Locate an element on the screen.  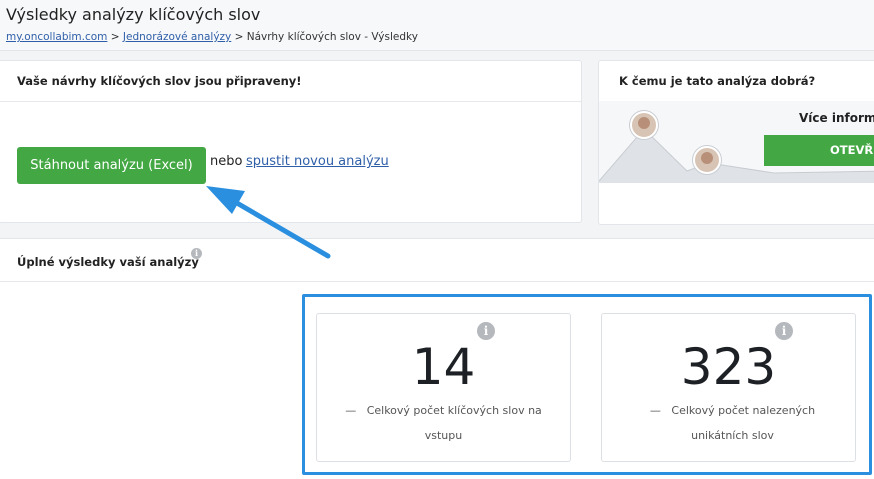
download-excel-button: Stáhnout analýzu (Excel) is located at coordinates (111, 165).